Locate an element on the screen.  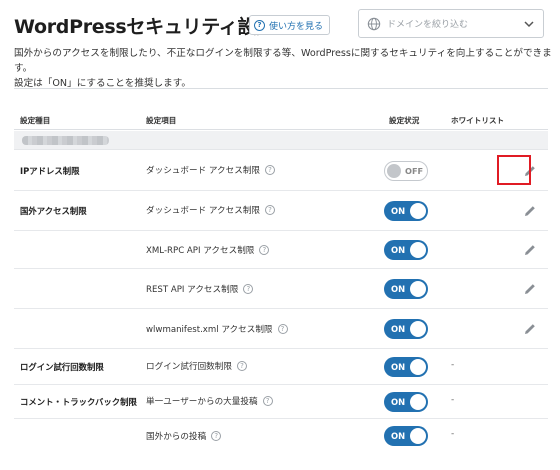
page-title: WordPressセキュリティ設定 is located at coordinates (144, 27).